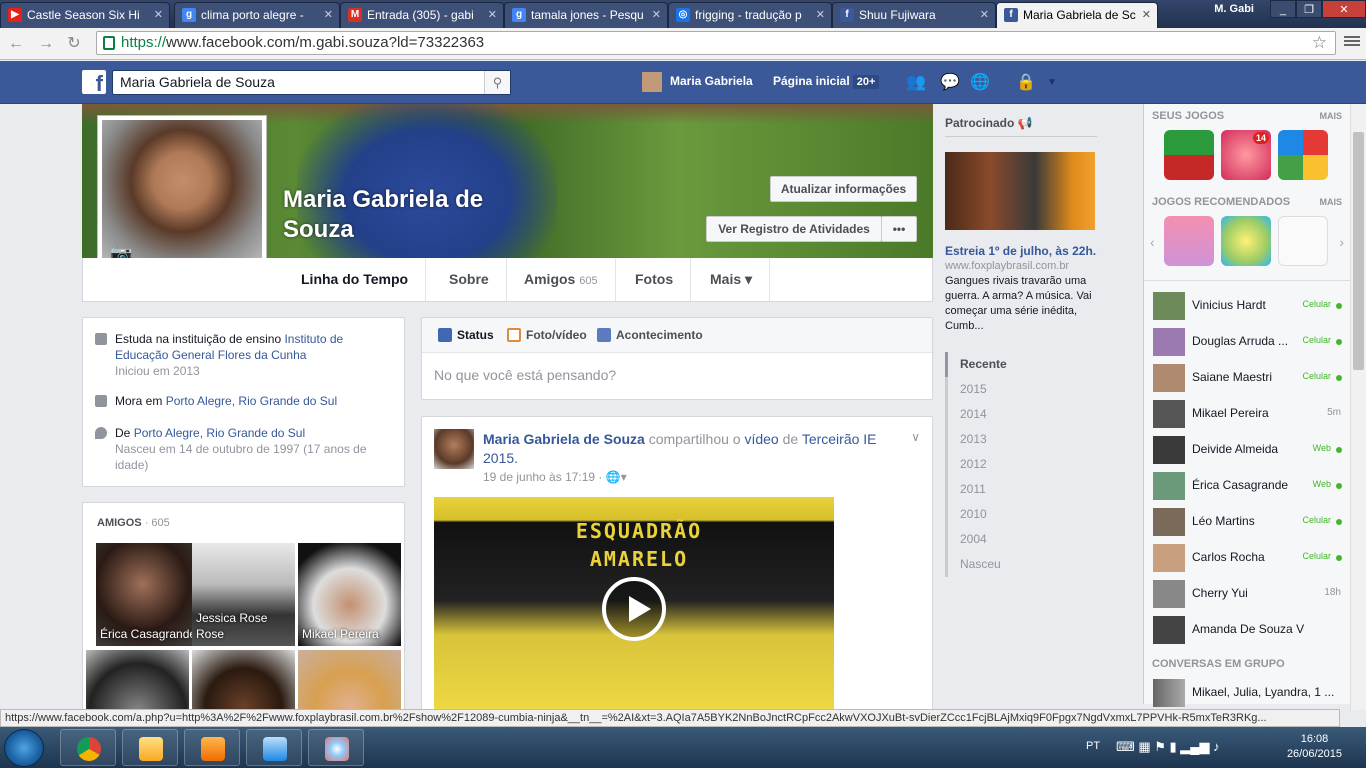 This screenshot has width=1366, height=768. What do you see at coordinates (1331, 116) in the screenshot?
I see `my-games-more-link: MAIS` at bounding box center [1331, 116].